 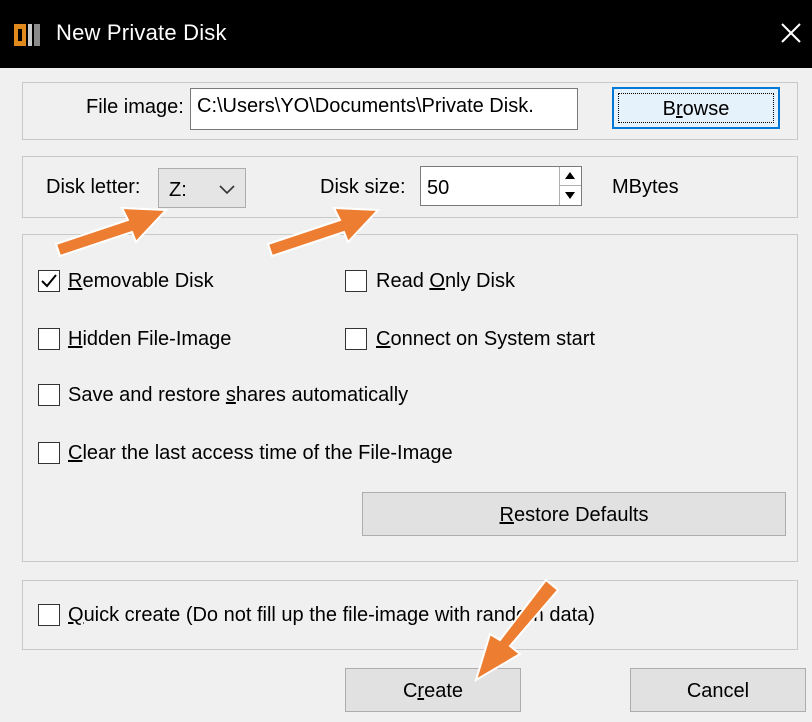 What do you see at coordinates (27, 35) in the screenshot?
I see `app-logo-icon` at bounding box center [27, 35].